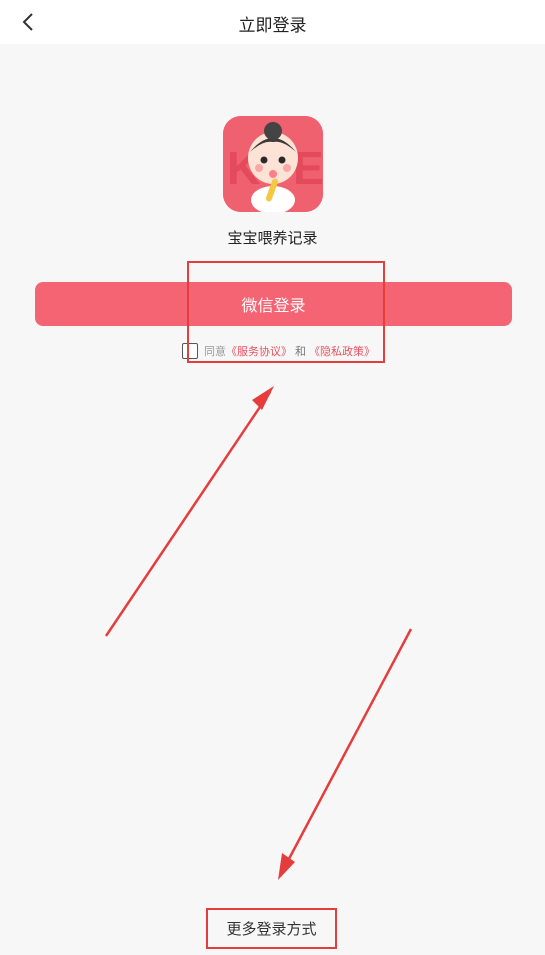 Image resolution: width=545 pixels, height=955 pixels. I want to click on svg-text: E, so click(308, 168).